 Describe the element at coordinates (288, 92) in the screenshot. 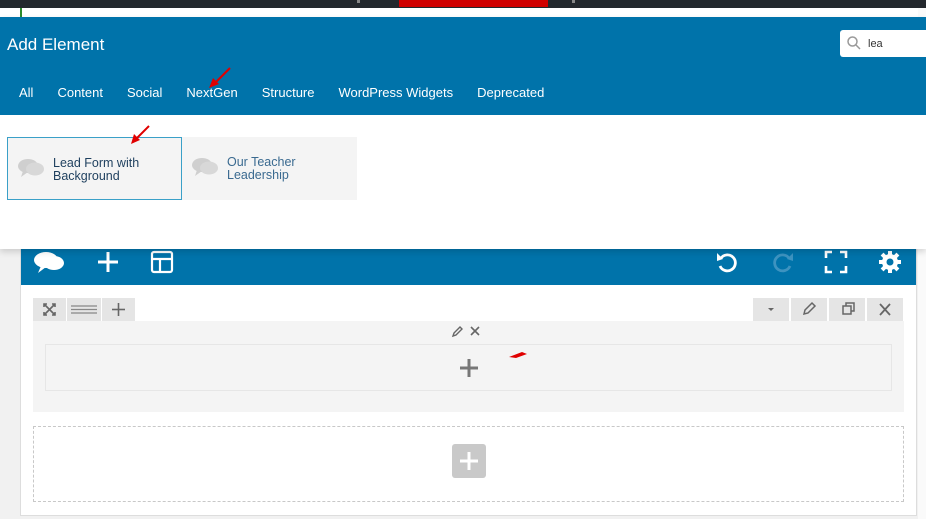

I see `tab-structure: Structure` at that location.